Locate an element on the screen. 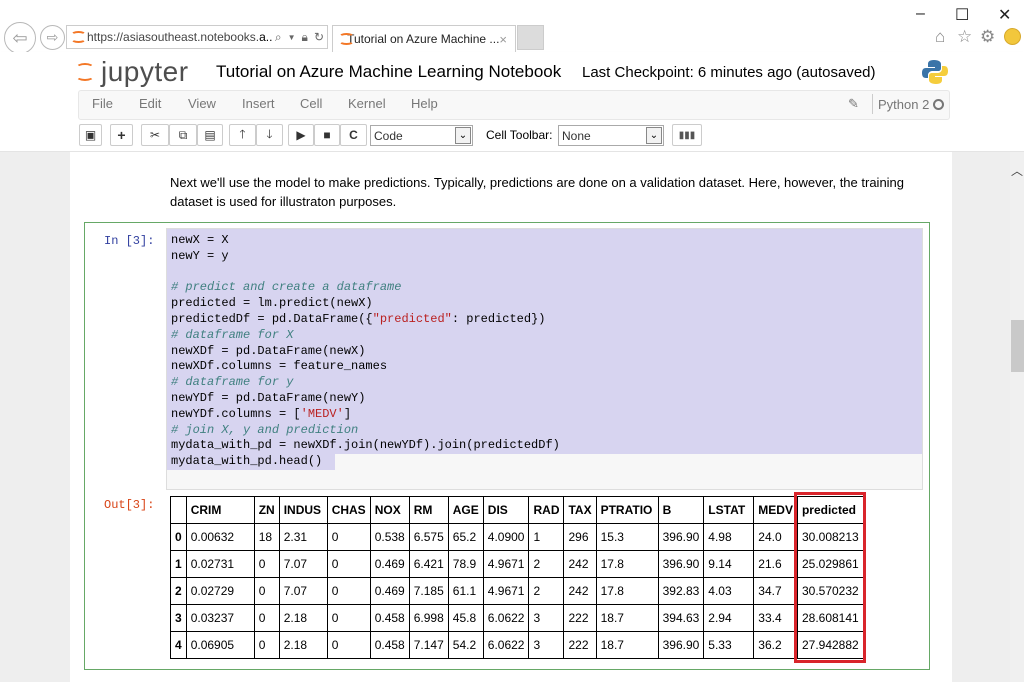 The height and width of the screenshot is (682, 1024). code-line: newY = y is located at coordinates (200, 255).